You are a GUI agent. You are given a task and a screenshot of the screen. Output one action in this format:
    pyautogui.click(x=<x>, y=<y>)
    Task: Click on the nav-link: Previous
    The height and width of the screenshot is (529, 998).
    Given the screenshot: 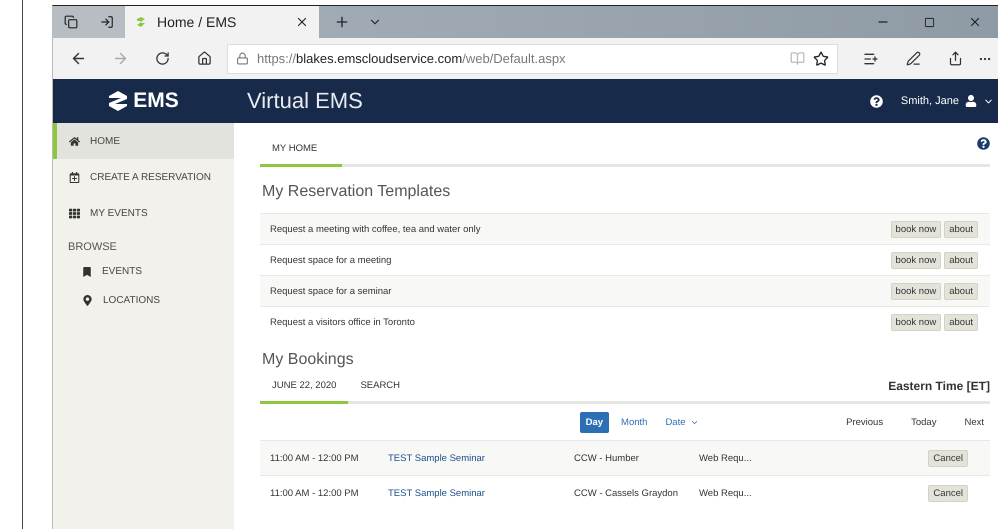 What is the action you would take?
    pyautogui.click(x=865, y=422)
    